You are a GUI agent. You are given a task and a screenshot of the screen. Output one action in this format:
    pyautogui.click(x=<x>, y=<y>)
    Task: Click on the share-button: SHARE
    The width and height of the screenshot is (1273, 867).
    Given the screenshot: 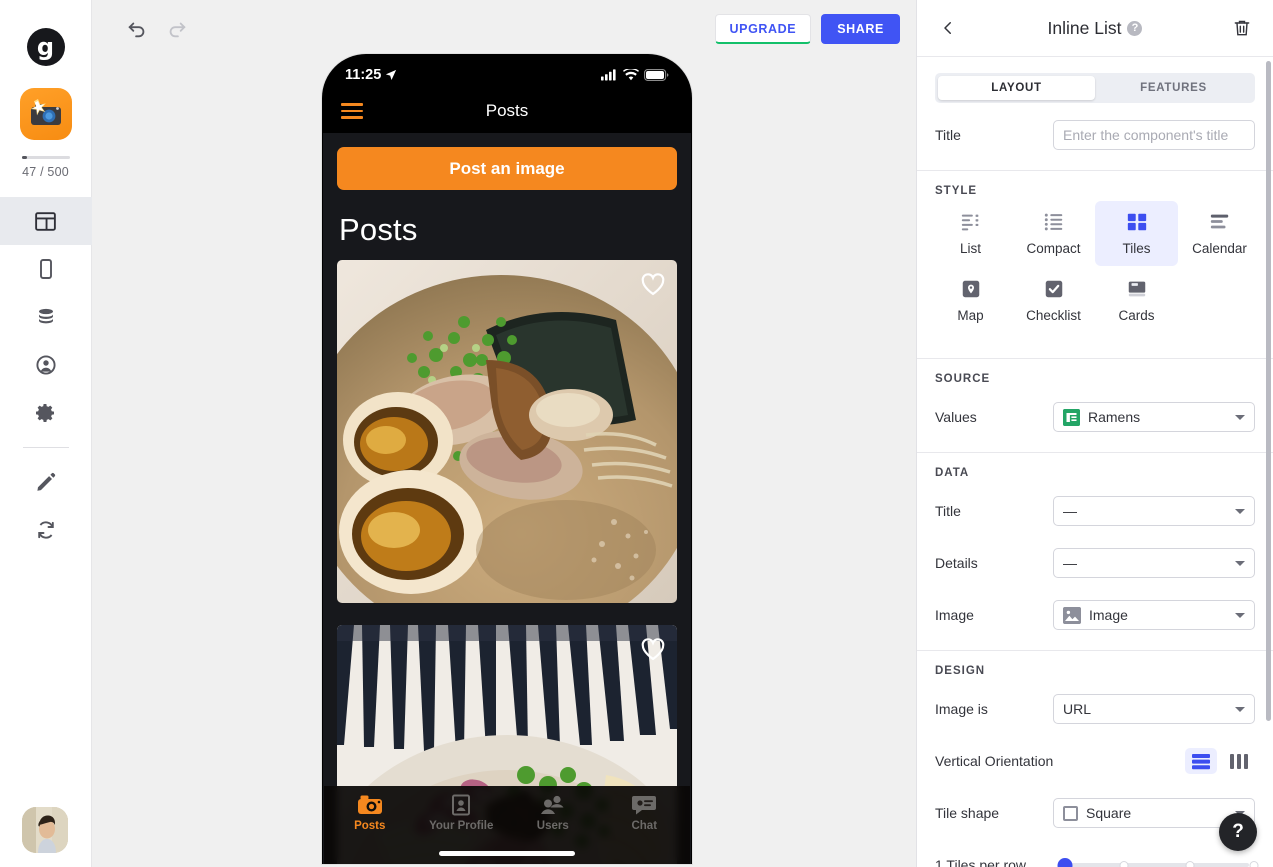 What is the action you would take?
    pyautogui.click(x=860, y=29)
    